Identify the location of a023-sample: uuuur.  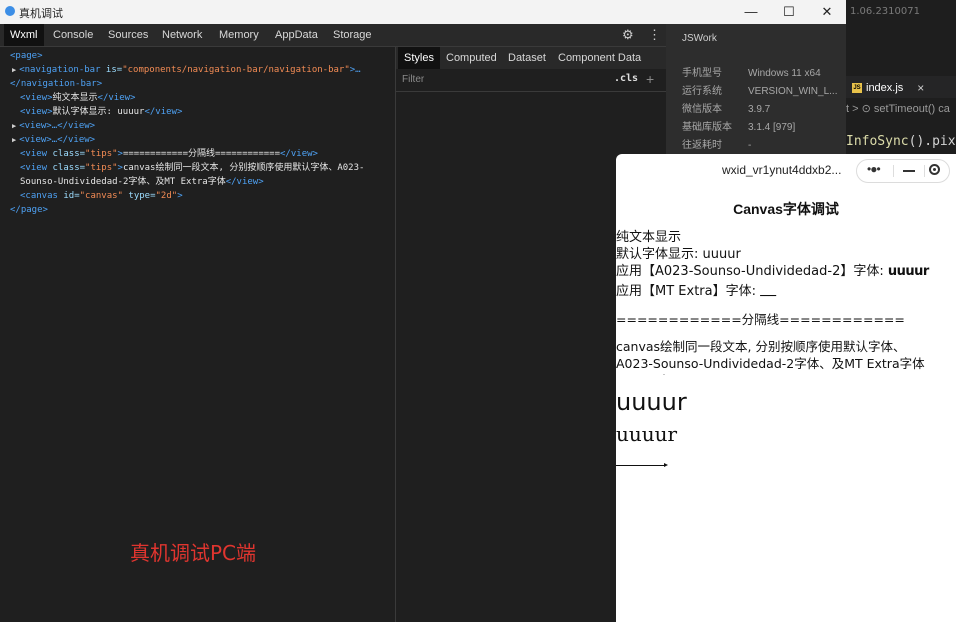
(908, 271).